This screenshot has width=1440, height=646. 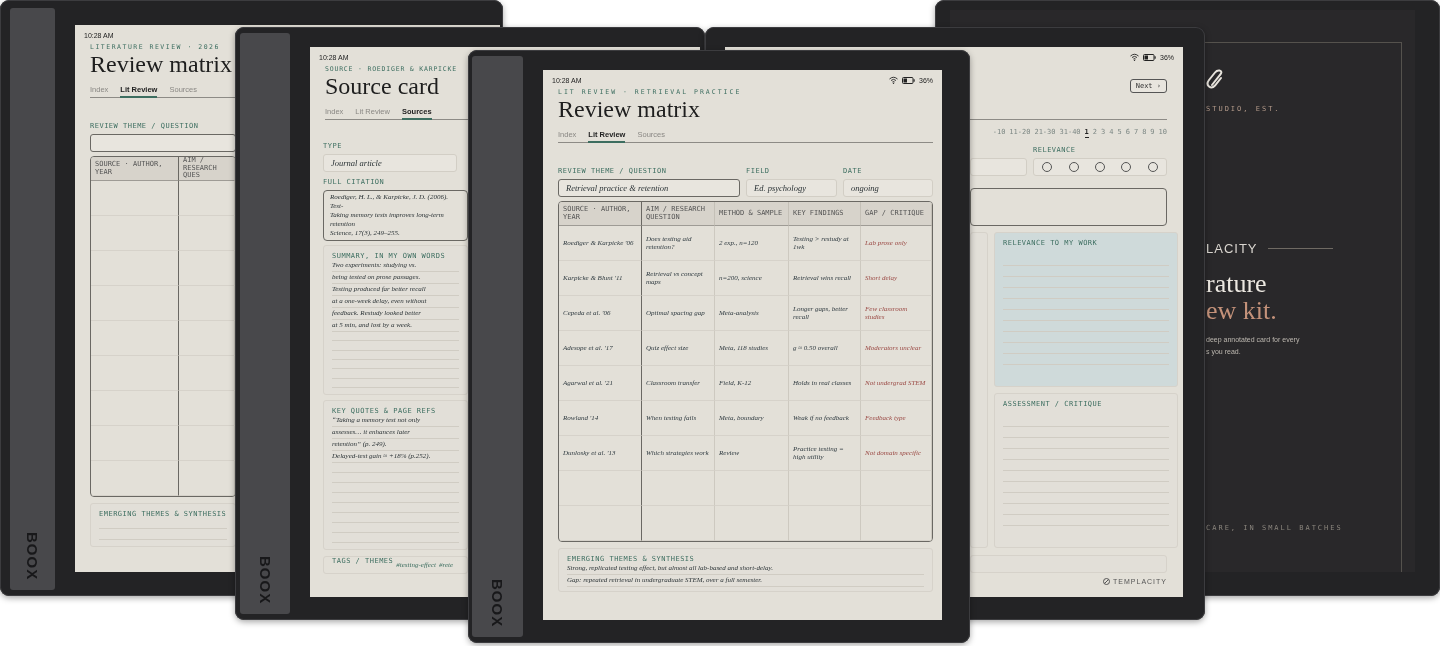 I want to click on brand-wordmark: LACITY, so click(x=1232, y=248).